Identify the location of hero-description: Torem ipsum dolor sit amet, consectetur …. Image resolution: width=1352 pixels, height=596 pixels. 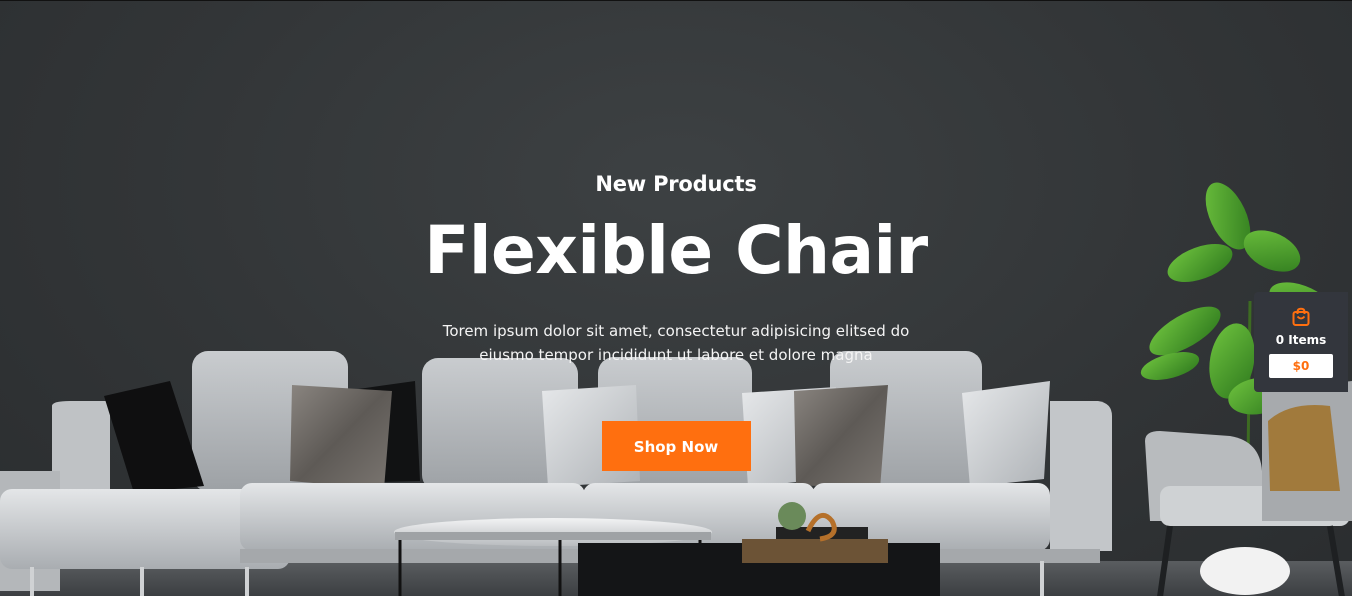
(676, 343).